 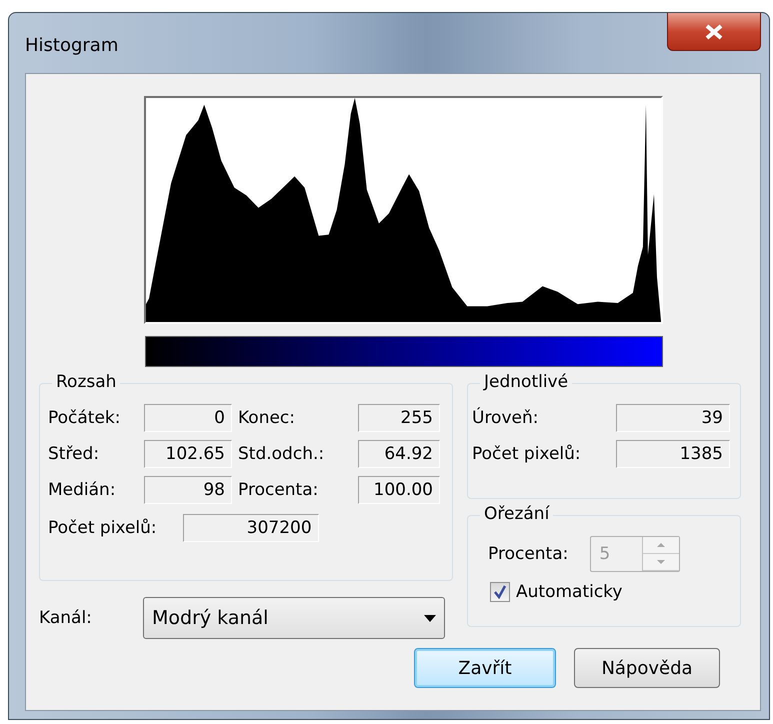 I want to click on value-field: 39, so click(x=673, y=418).